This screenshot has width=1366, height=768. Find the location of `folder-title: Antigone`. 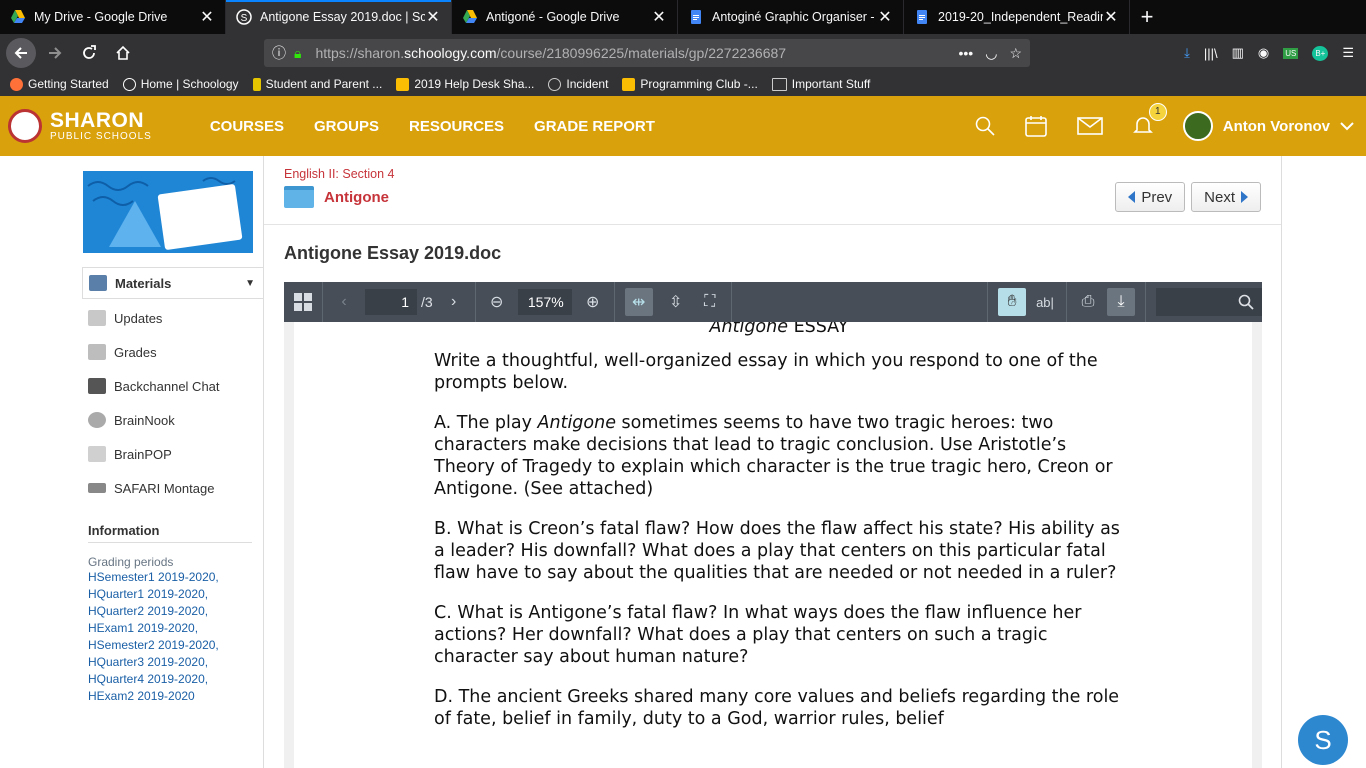

folder-title: Antigone is located at coordinates (356, 197).